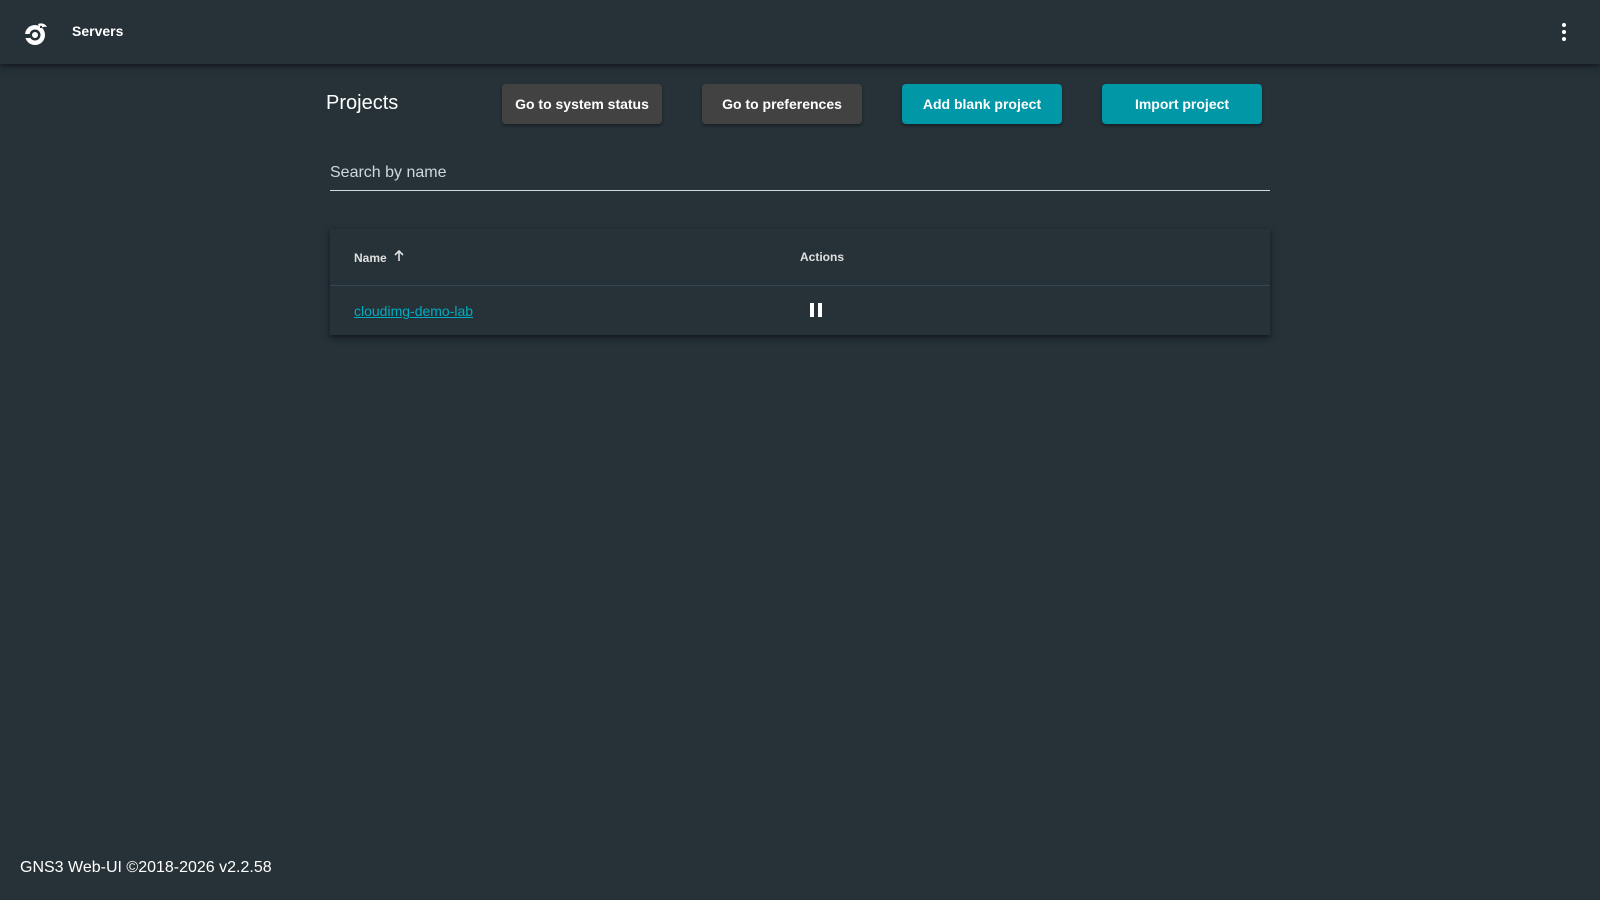 The image size is (1600, 900). What do you see at coordinates (582, 104) in the screenshot?
I see `go-to-system-status-button: Go to system status` at bounding box center [582, 104].